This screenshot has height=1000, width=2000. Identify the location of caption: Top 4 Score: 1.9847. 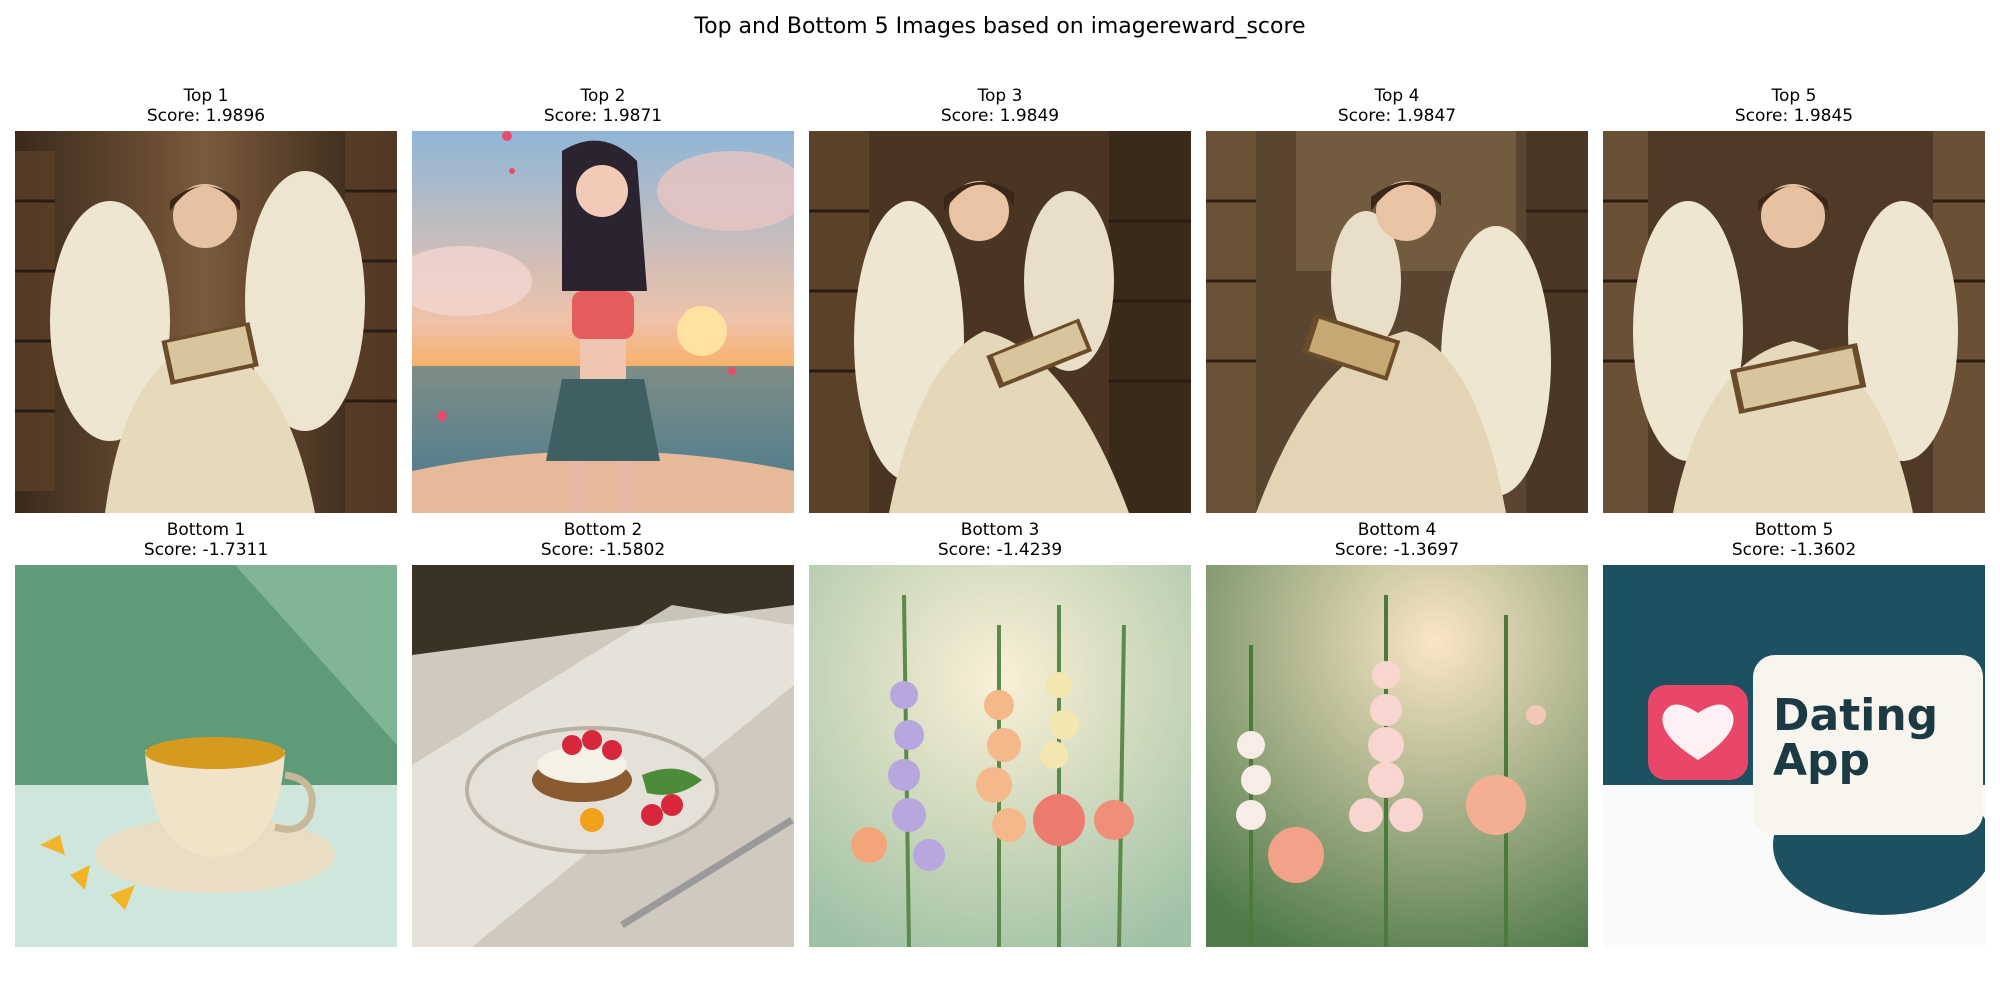
(1397, 106).